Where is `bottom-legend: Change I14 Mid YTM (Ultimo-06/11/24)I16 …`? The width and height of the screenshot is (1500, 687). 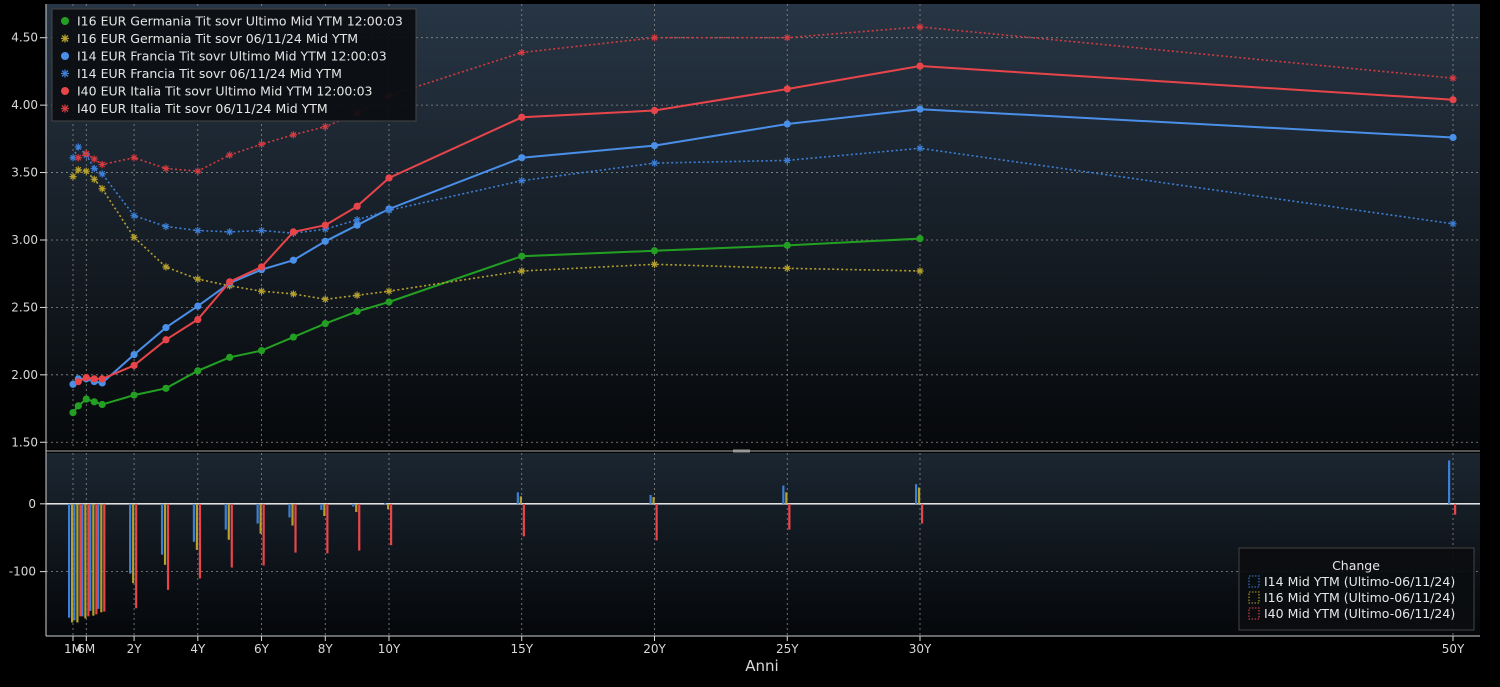
bottom-legend: Change I14 Mid YTM (Ultimo-06/11/24)I16 … is located at coordinates (1356, 589).